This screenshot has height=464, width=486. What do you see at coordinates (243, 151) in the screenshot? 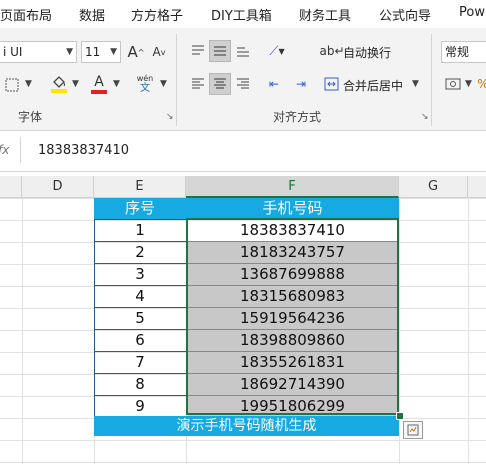
I see `formula-bar: fx 18383837410` at bounding box center [243, 151].